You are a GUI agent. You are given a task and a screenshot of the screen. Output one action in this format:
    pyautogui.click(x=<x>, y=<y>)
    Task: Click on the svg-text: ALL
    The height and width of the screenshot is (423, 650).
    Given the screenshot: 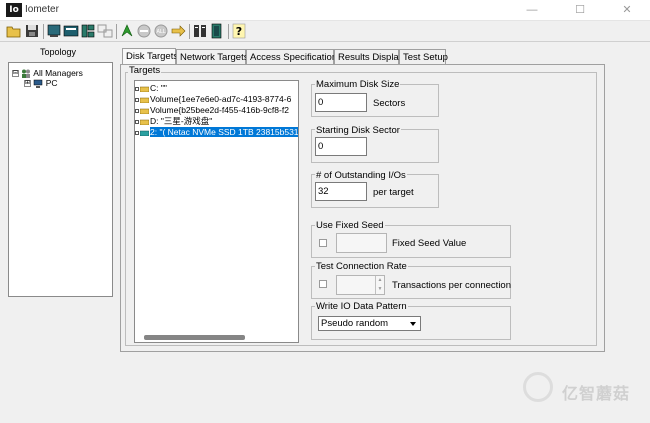 What is the action you would take?
    pyautogui.click(x=161, y=32)
    